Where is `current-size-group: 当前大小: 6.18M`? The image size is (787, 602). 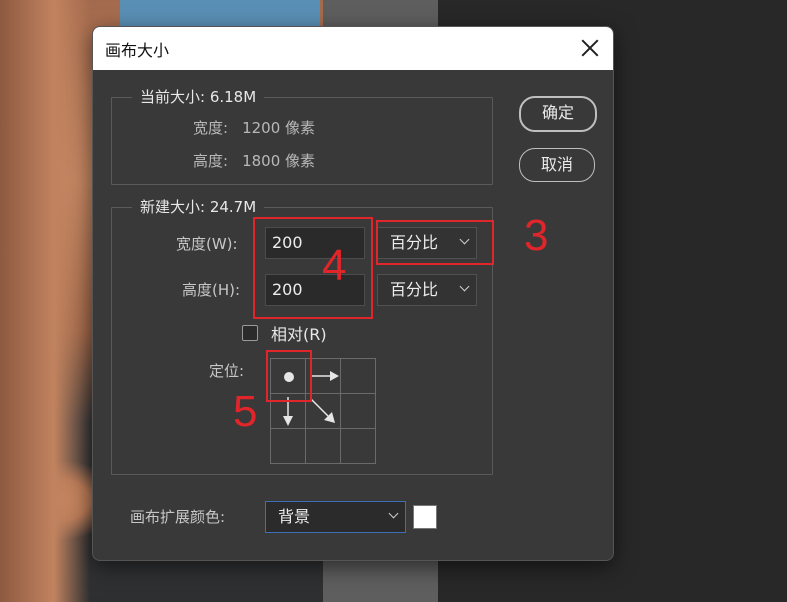 current-size-group: 当前大小: 6.18M is located at coordinates (302, 136).